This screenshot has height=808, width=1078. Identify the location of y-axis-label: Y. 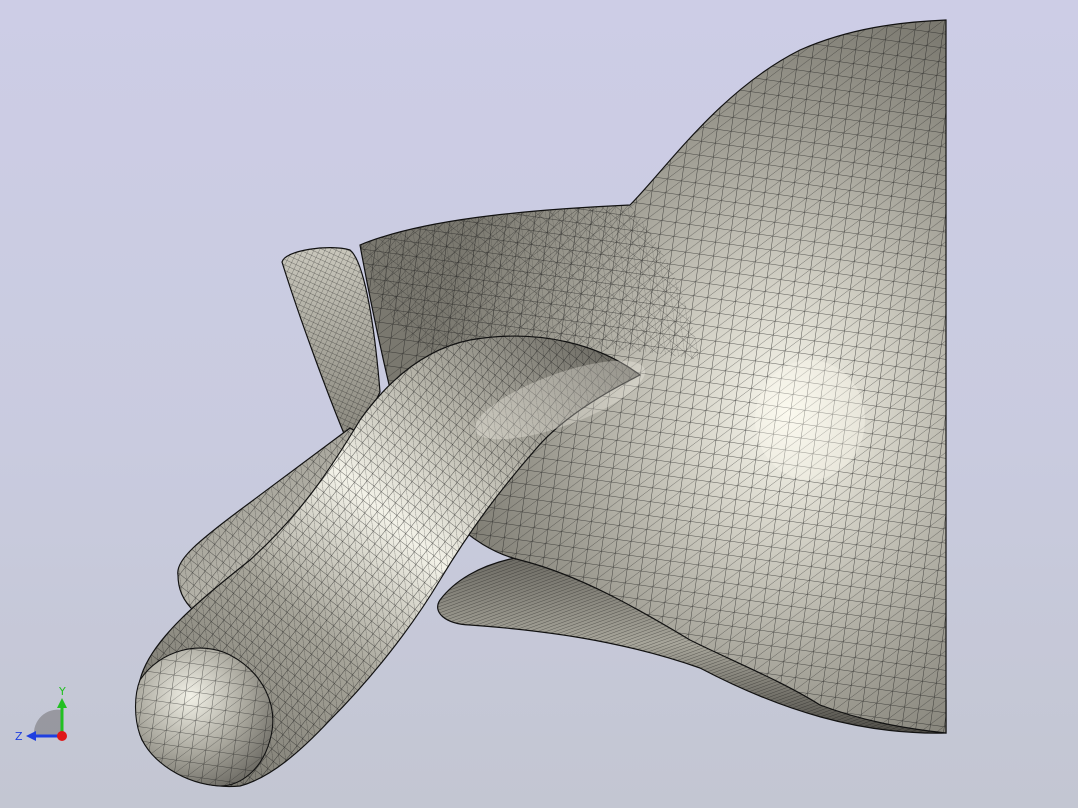
(62, 691).